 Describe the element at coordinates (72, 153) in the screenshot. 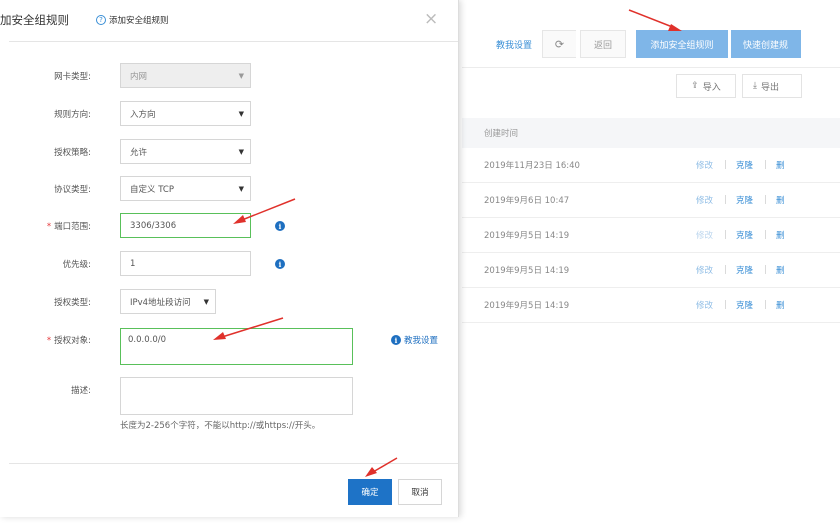

I see `policy-label: 授权策略:` at that location.